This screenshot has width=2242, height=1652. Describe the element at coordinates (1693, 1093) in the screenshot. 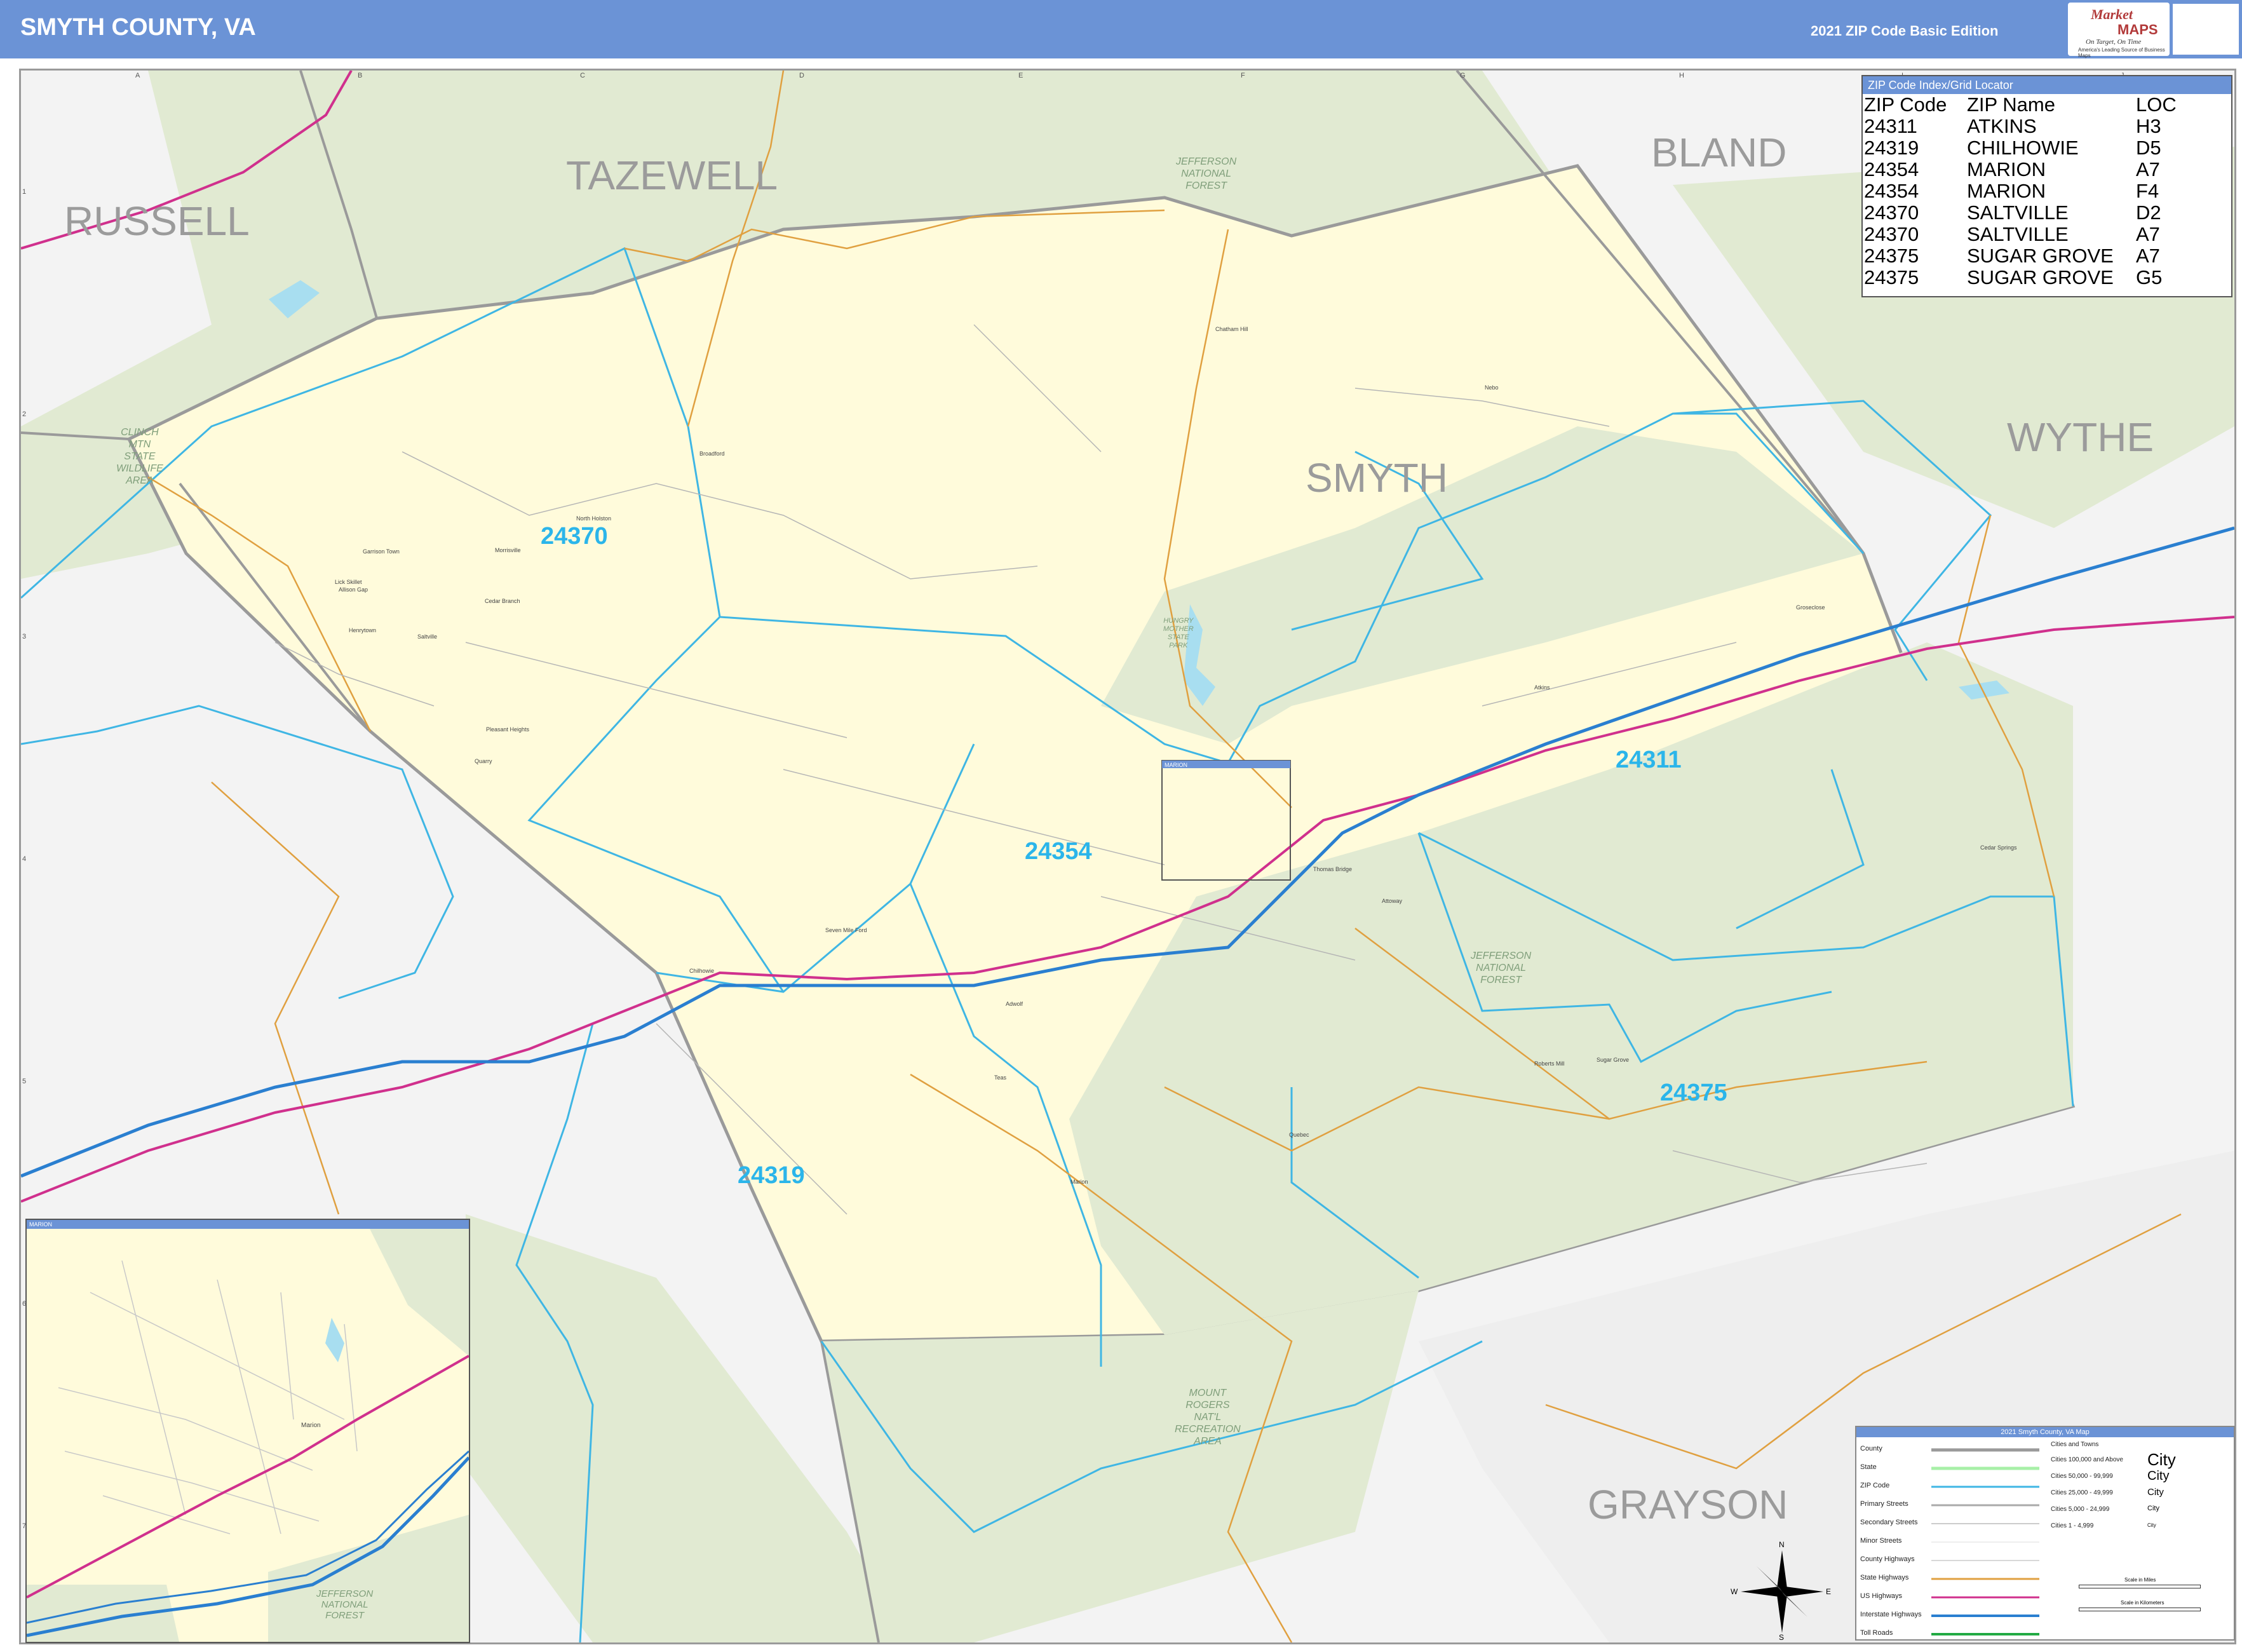

I see `zip-label-24375: 24375` at that location.